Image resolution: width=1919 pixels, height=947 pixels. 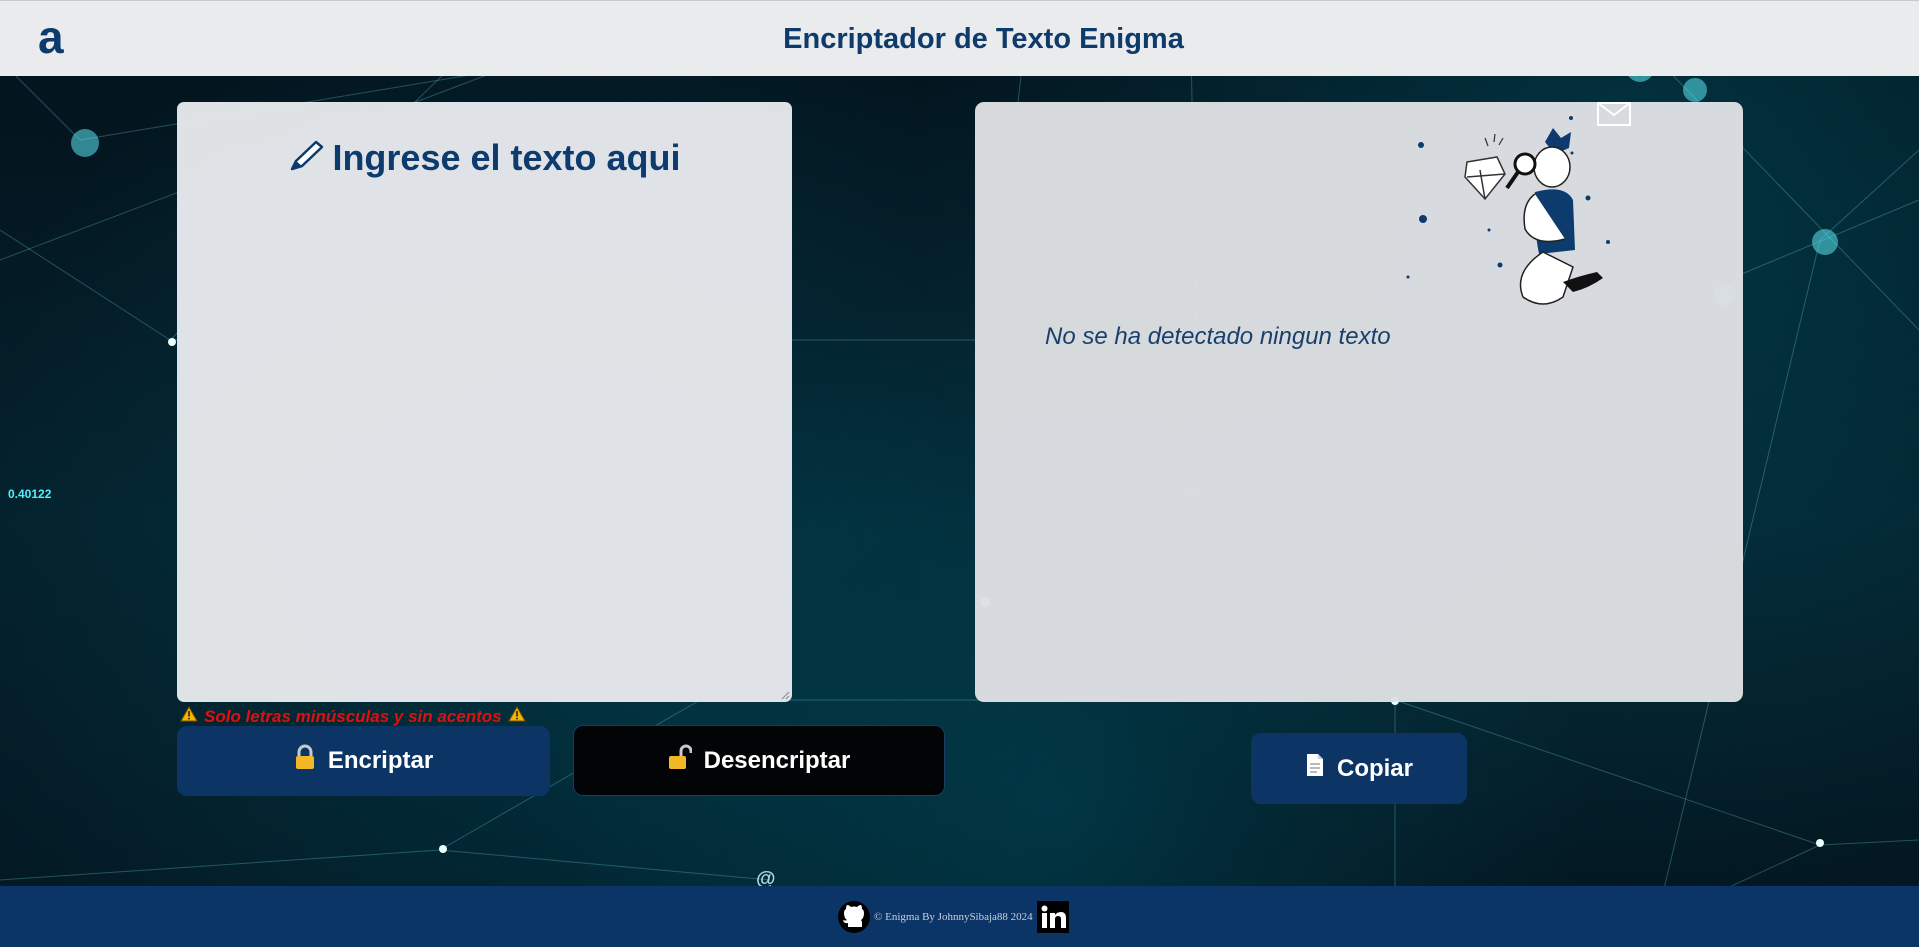 What do you see at coordinates (506, 157) in the screenshot?
I see `input-heading-text: Ingrese el texto aqui` at bounding box center [506, 157].